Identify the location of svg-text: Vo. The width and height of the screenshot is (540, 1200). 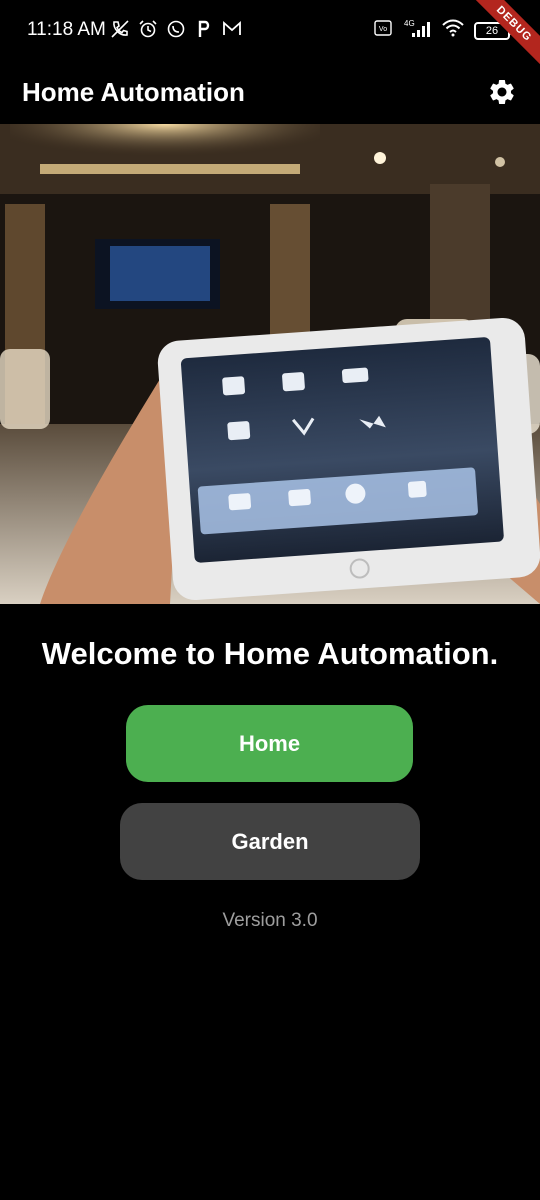
(383, 29).